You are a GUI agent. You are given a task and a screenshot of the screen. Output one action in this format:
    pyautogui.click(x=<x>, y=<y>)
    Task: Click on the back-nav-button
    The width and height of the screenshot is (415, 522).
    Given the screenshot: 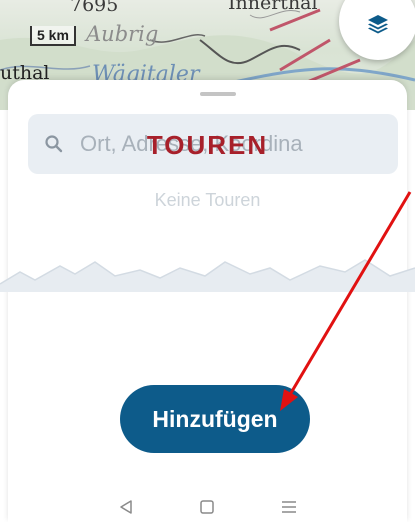 What is the action you would take?
    pyautogui.click(x=126, y=507)
    